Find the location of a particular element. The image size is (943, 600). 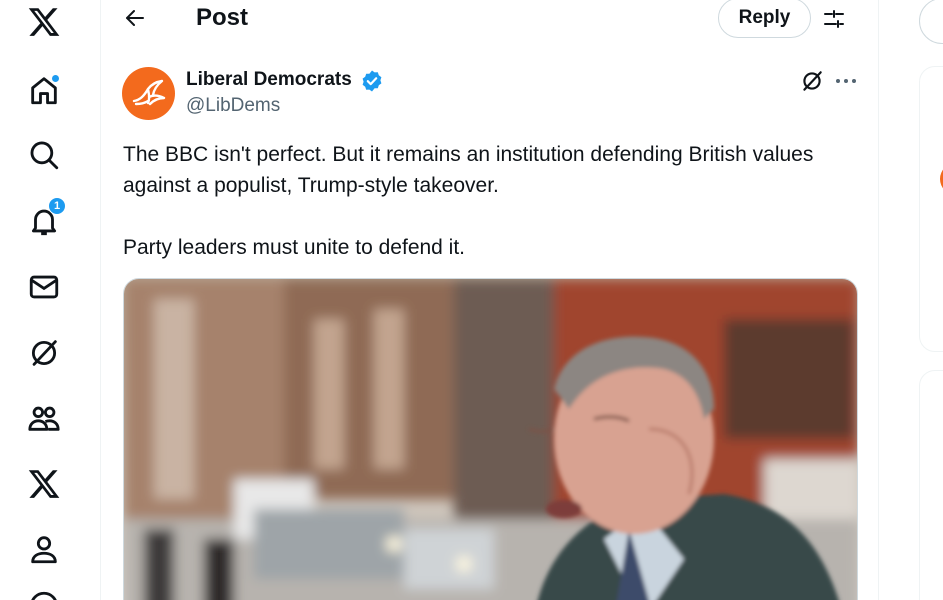

more-options-icon is located at coordinates (846, 81).